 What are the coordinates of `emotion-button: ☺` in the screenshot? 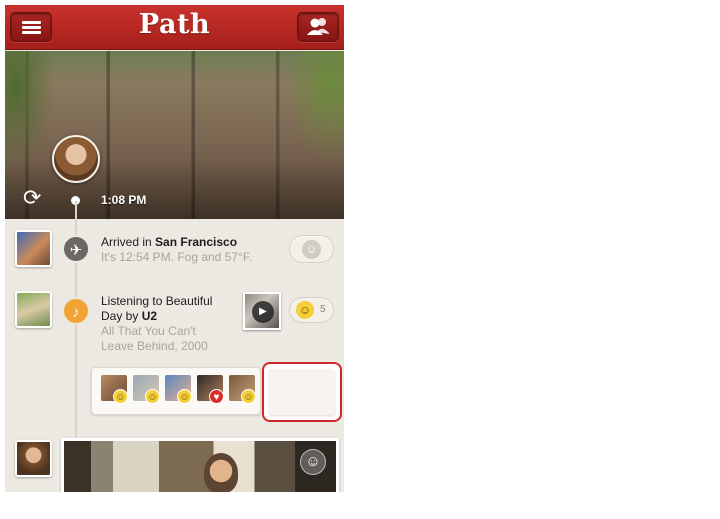 It's located at (311, 249).